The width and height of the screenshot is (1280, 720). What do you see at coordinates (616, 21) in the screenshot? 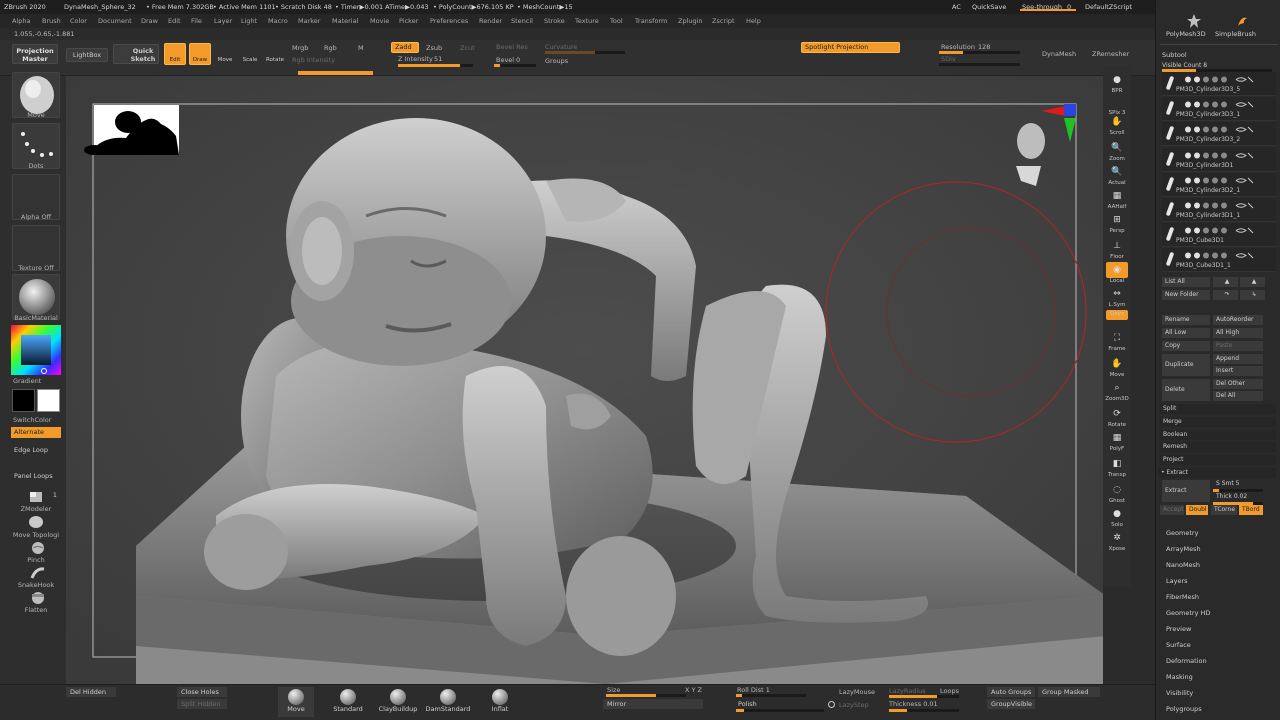
I see `menu-tool: Tool` at bounding box center [616, 21].